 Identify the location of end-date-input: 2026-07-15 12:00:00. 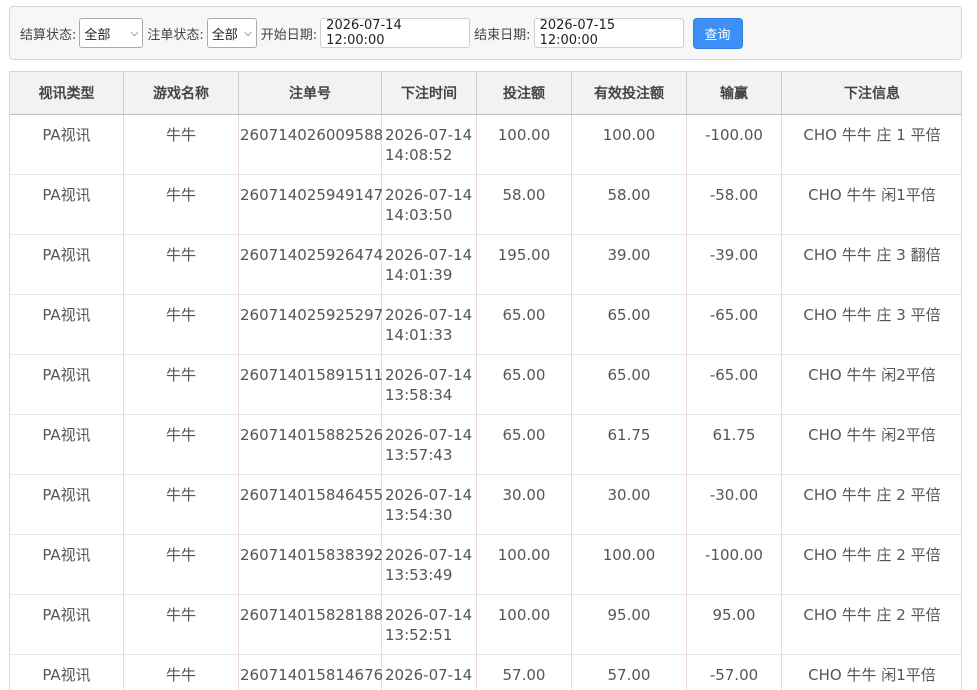
(608, 33).